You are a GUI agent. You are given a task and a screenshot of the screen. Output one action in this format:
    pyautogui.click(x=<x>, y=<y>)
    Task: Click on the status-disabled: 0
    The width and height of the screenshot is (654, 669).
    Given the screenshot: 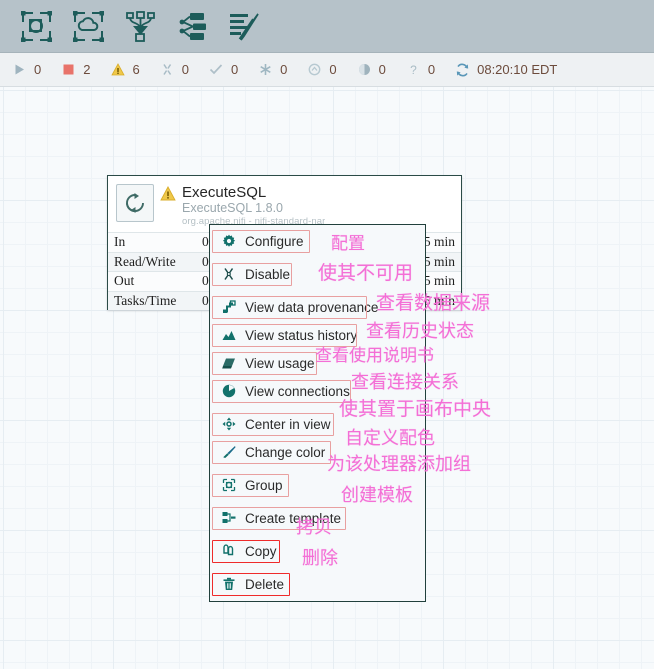 What is the action you would take?
    pyautogui.click(x=174, y=69)
    